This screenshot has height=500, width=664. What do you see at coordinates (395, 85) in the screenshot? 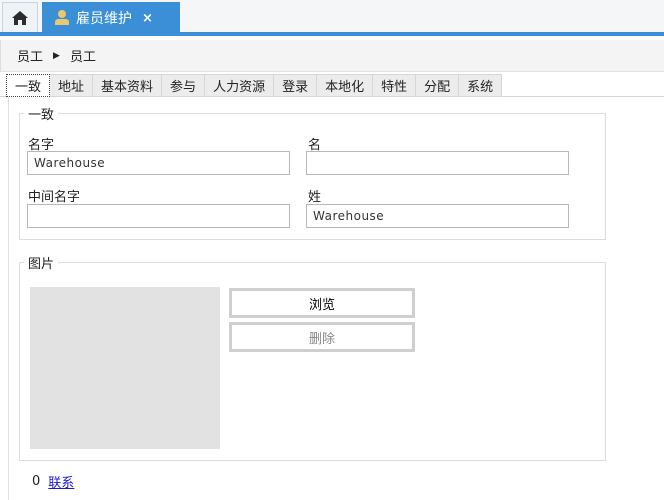
I see `tab-properties: 特性` at bounding box center [395, 85].